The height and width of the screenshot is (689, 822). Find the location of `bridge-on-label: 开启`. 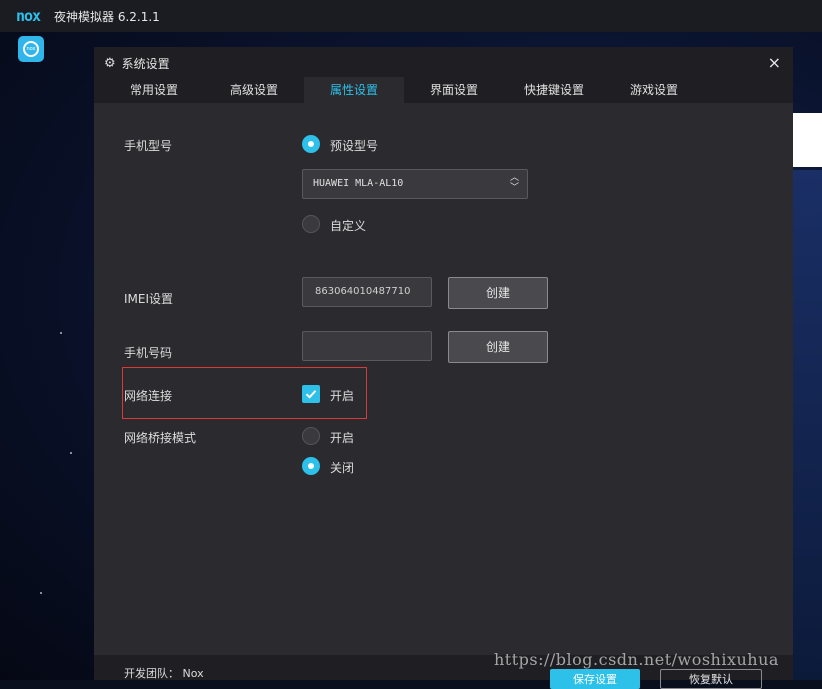

bridge-on-label: 开启 is located at coordinates (342, 438).